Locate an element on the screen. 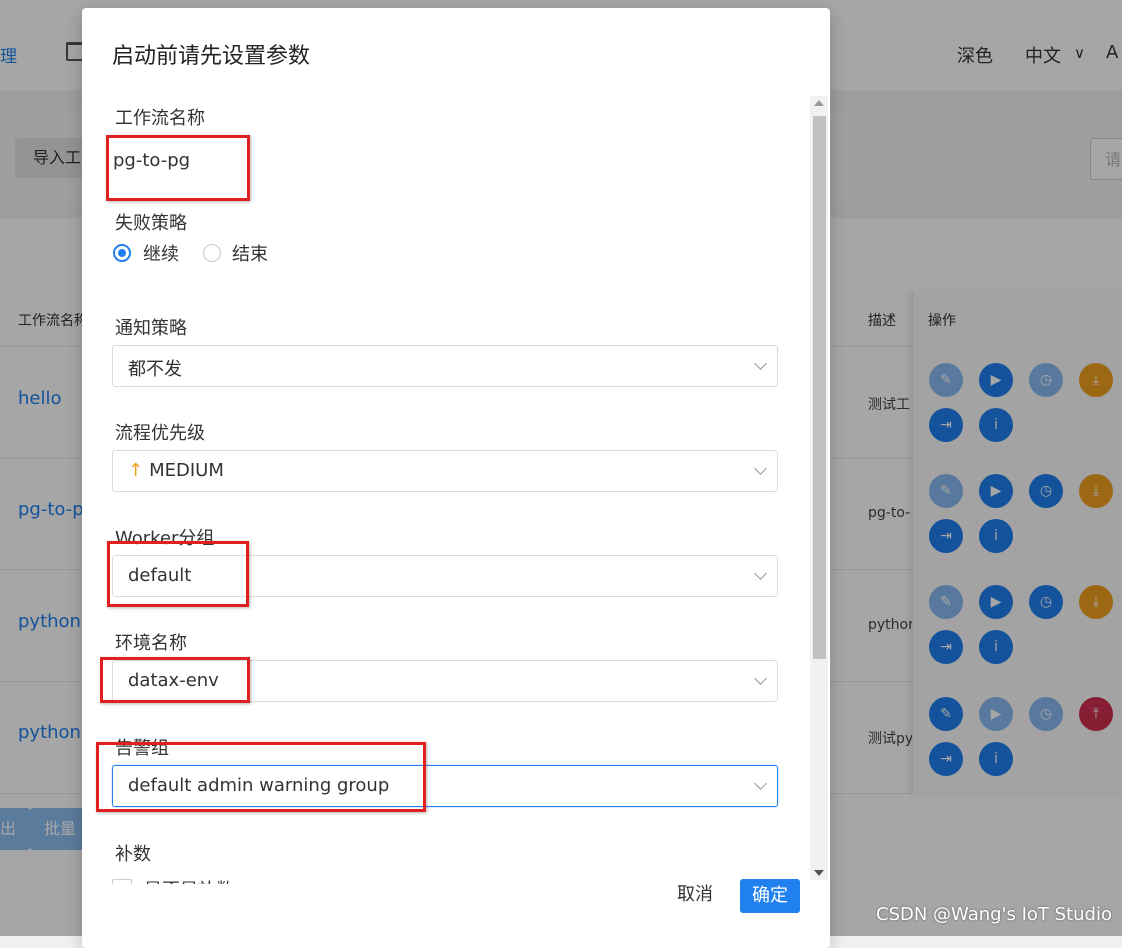 Image resolution: width=1122 pixels, height=948 pixels. cancel-button: 取消 is located at coordinates (695, 895).